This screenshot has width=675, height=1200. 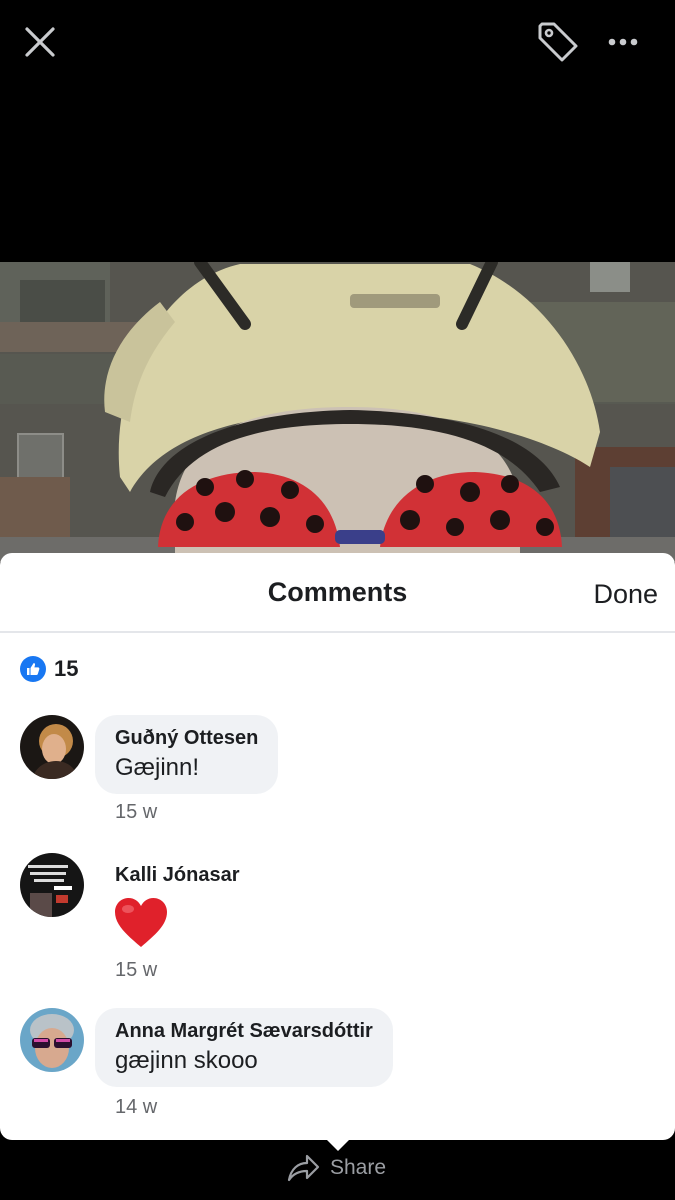 I want to click on comment-text: Gæjinn!, so click(x=157, y=767).